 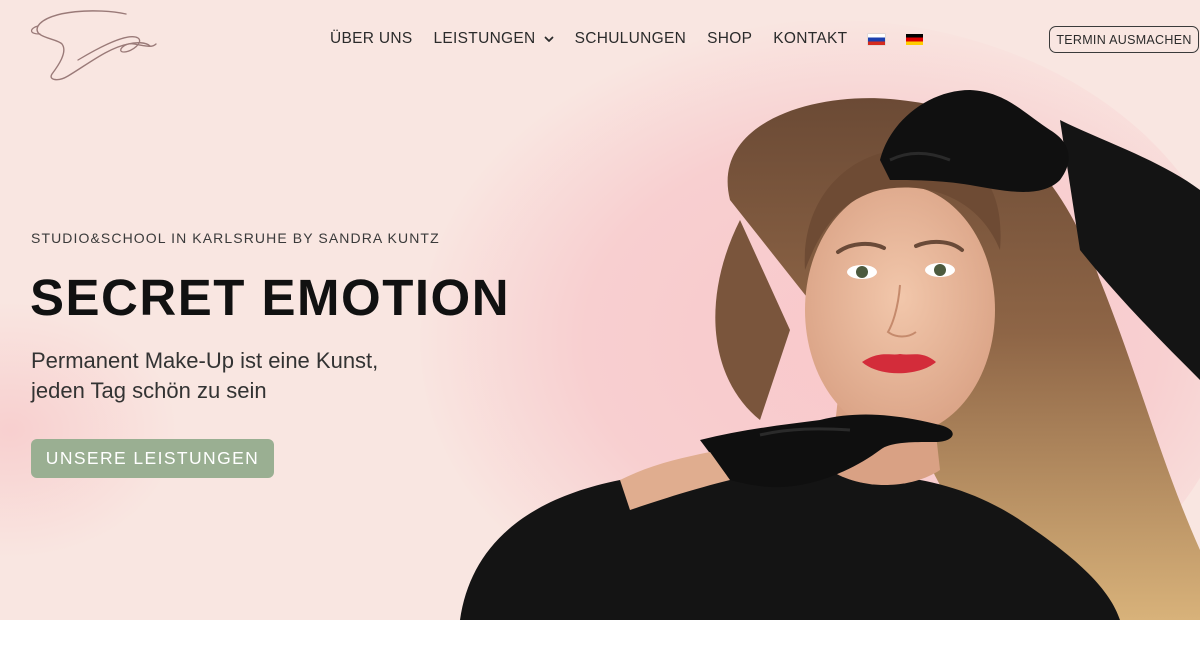 I want to click on nav-item-kontakt: KONTAKT, so click(x=810, y=39).